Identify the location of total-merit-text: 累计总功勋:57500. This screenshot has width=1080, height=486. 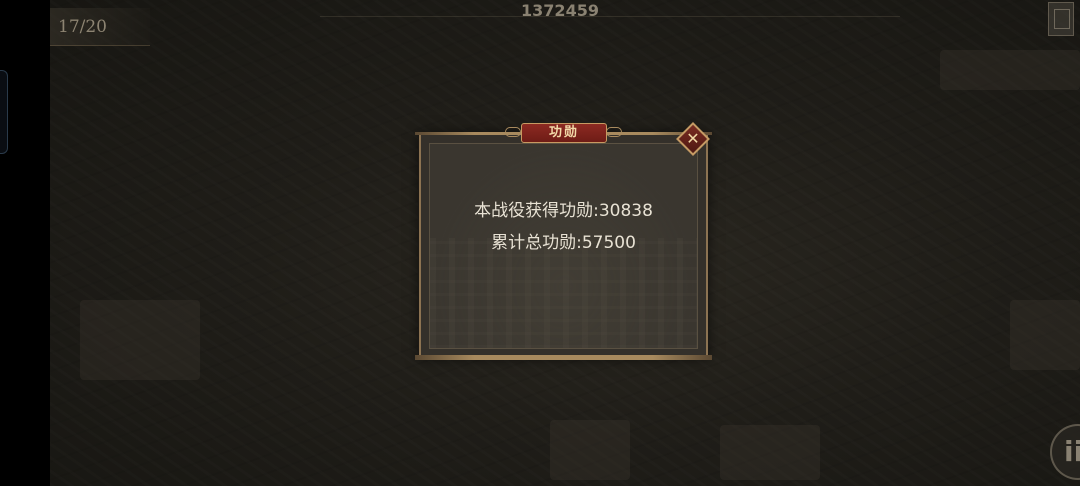
(563, 243).